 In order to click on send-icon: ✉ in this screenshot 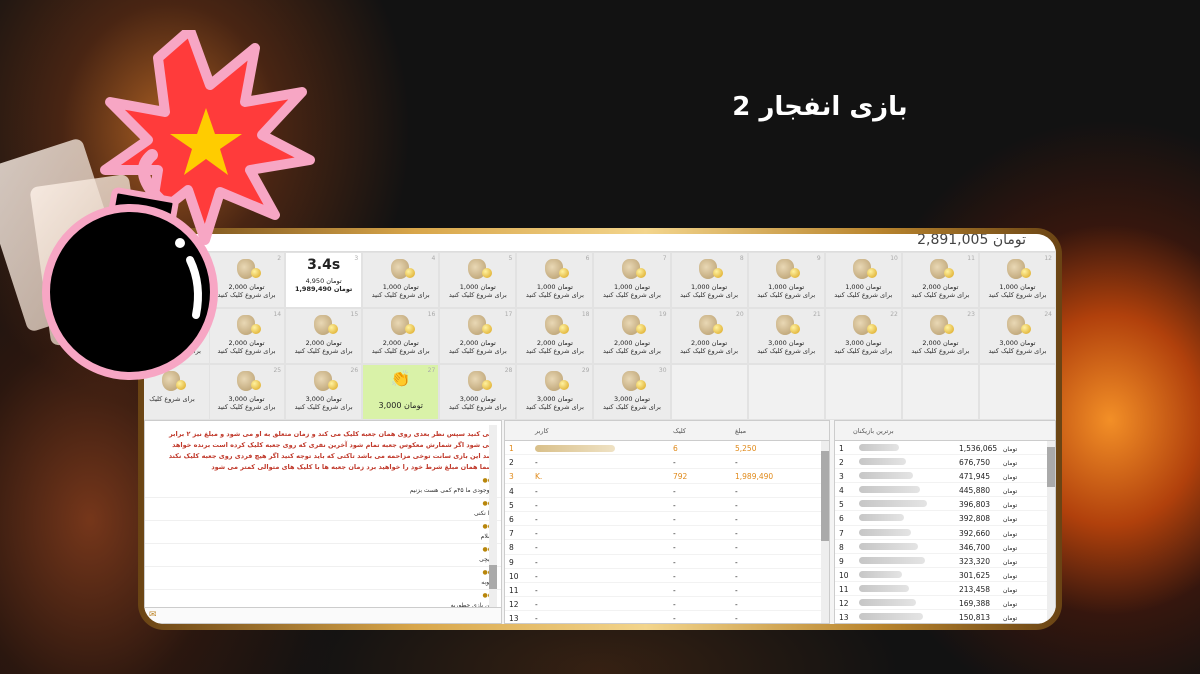, I will do `click(153, 615)`.